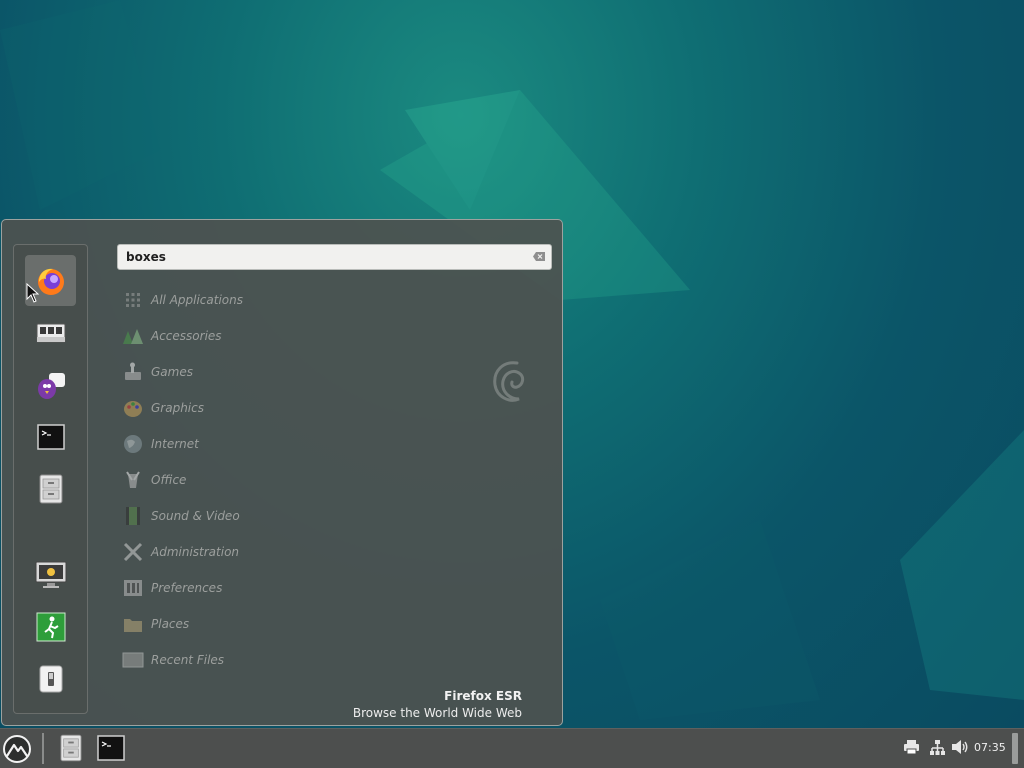  Describe the element at coordinates (437, 713) in the screenshot. I see `selected-app-description: Browse the World Wide Web` at that location.